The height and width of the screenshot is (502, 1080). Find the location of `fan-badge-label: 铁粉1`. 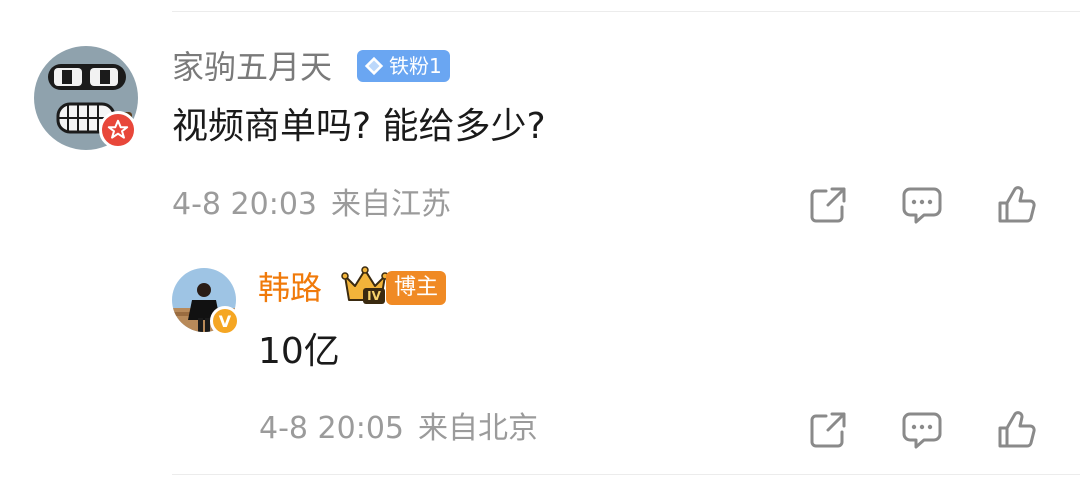

fan-badge-label: 铁粉1 is located at coordinates (415, 66).